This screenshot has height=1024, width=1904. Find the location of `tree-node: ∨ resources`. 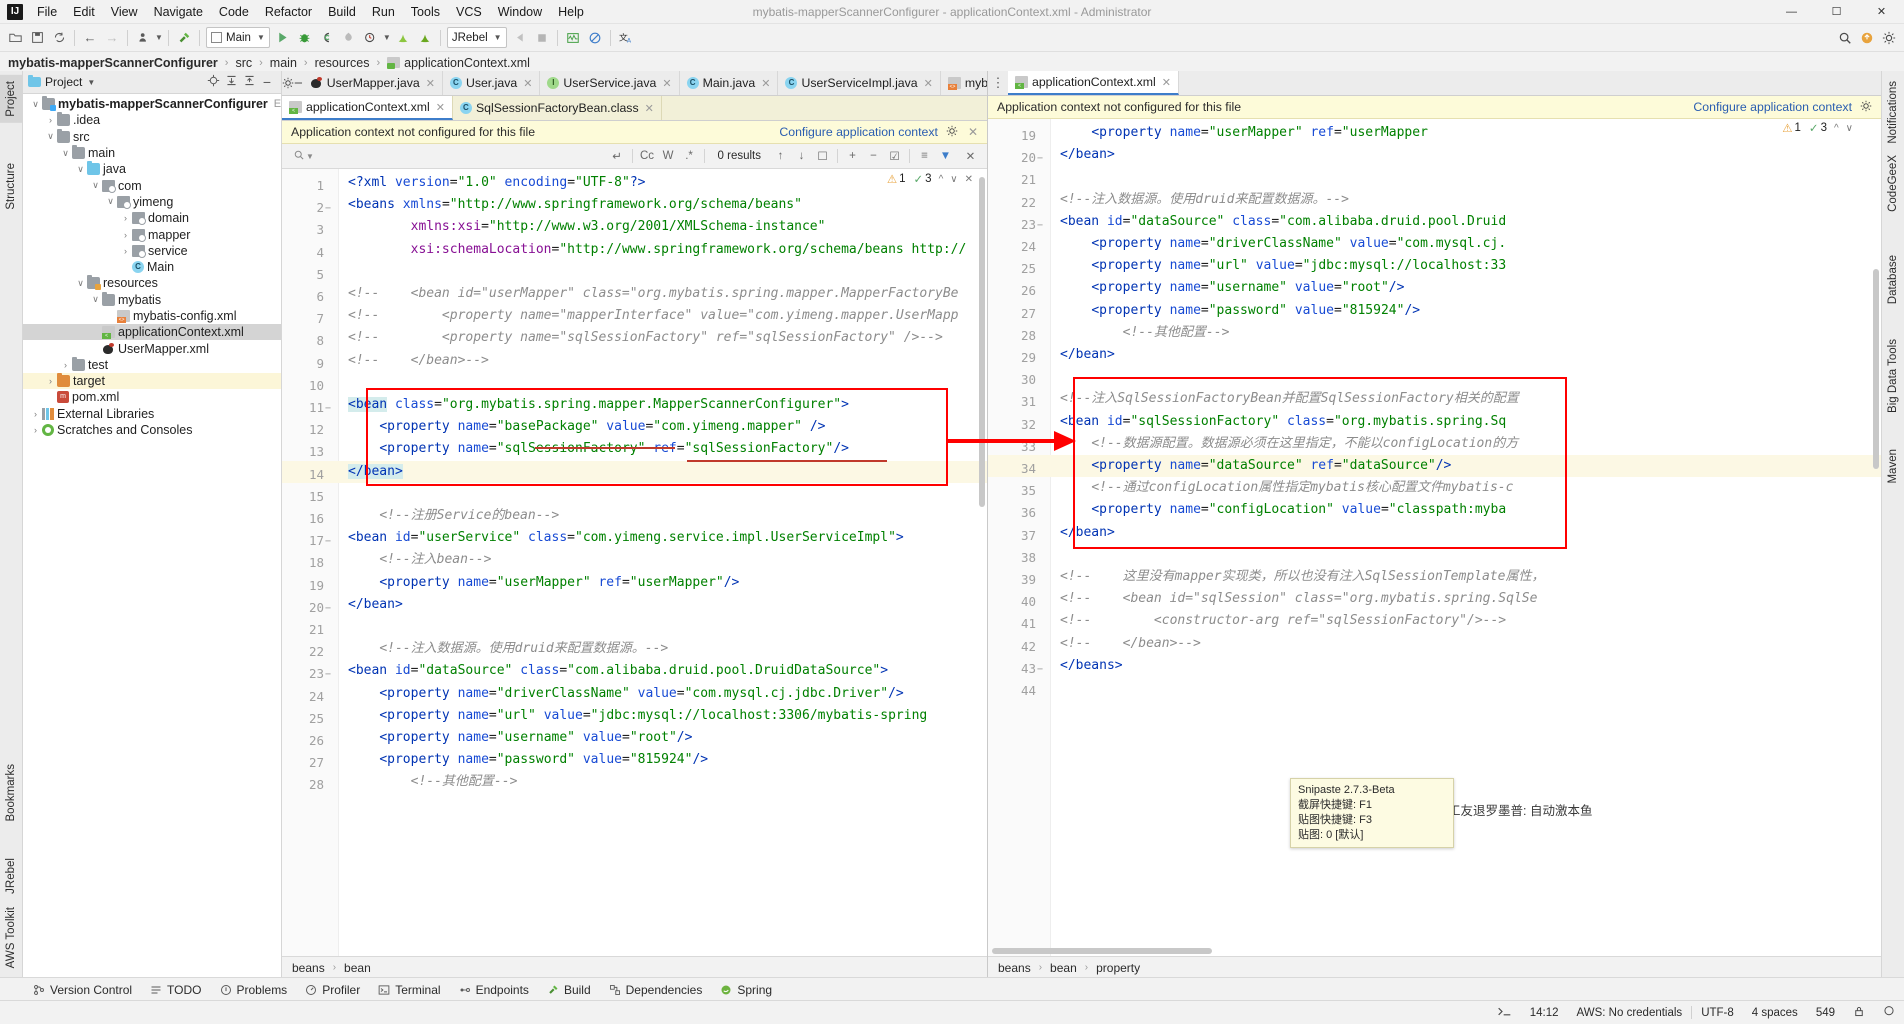

tree-node: ∨ resources is located at coordinates (152, 283).